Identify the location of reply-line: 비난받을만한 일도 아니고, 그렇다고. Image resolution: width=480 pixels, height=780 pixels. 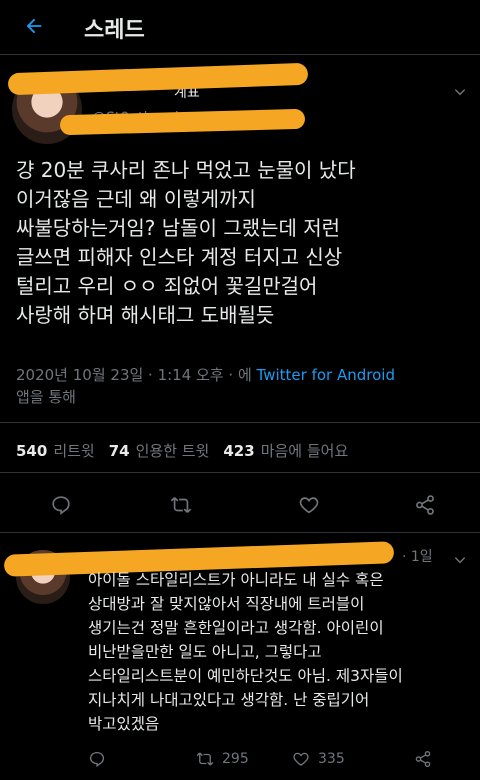
(205, 652).